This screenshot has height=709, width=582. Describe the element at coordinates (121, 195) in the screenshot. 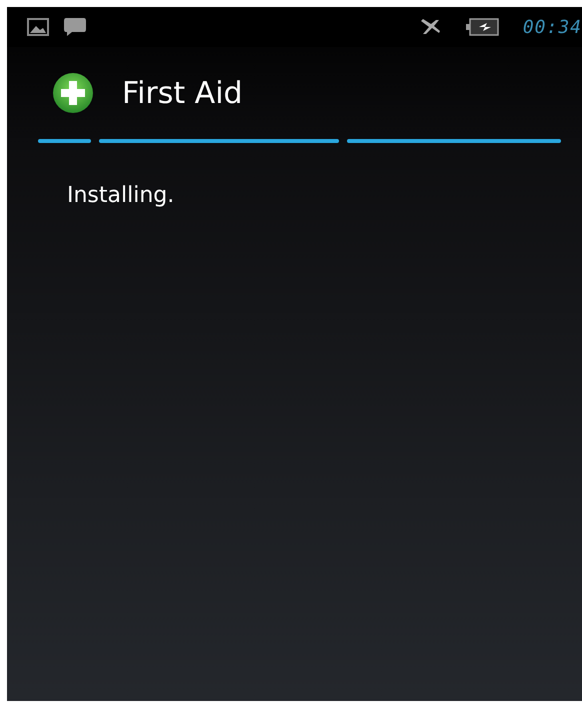

I see `status-message: Installing.` at that location.